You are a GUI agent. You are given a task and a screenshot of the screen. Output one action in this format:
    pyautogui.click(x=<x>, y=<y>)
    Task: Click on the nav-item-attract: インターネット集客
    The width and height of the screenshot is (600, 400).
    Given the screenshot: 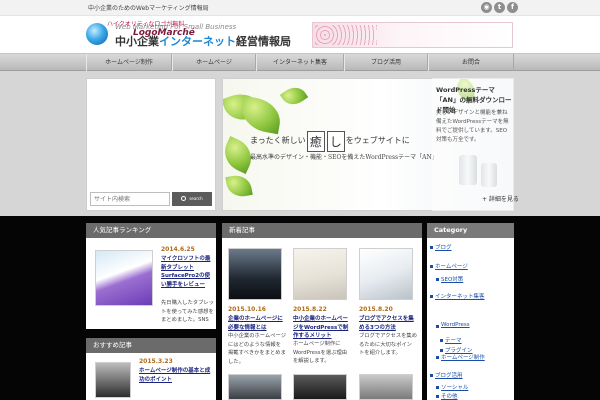 What is the action you would take?
    pyautogui.click(x=300, y=62)
    